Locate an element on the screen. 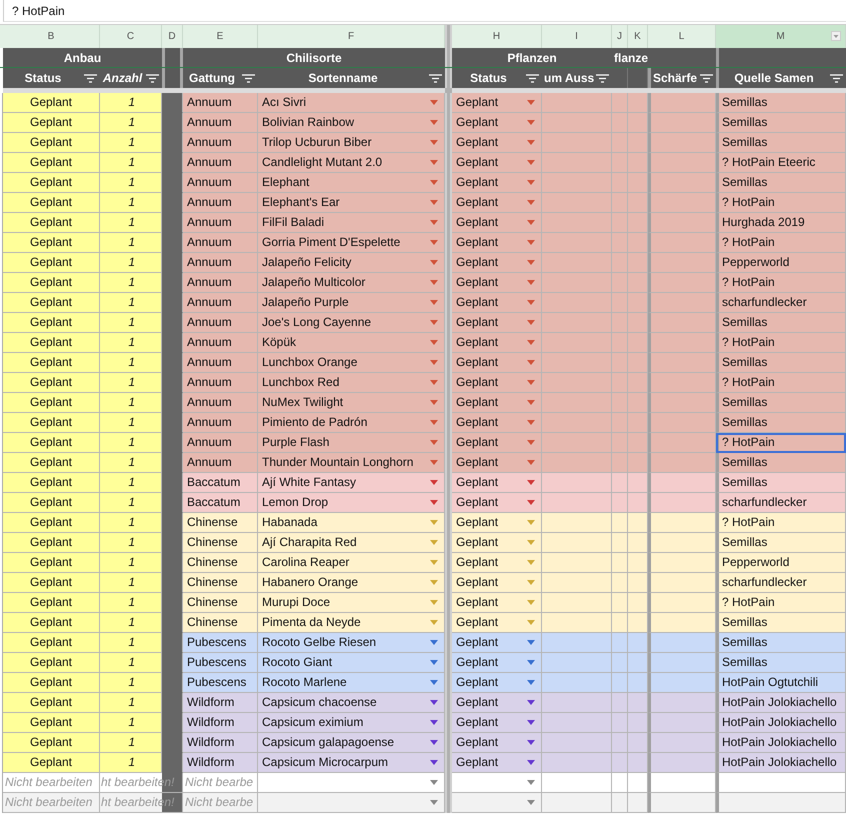 The height and width of the screenshot is (815, 846). table-cell: ? HotPain Eteeric is located at coordinates (781, 163).